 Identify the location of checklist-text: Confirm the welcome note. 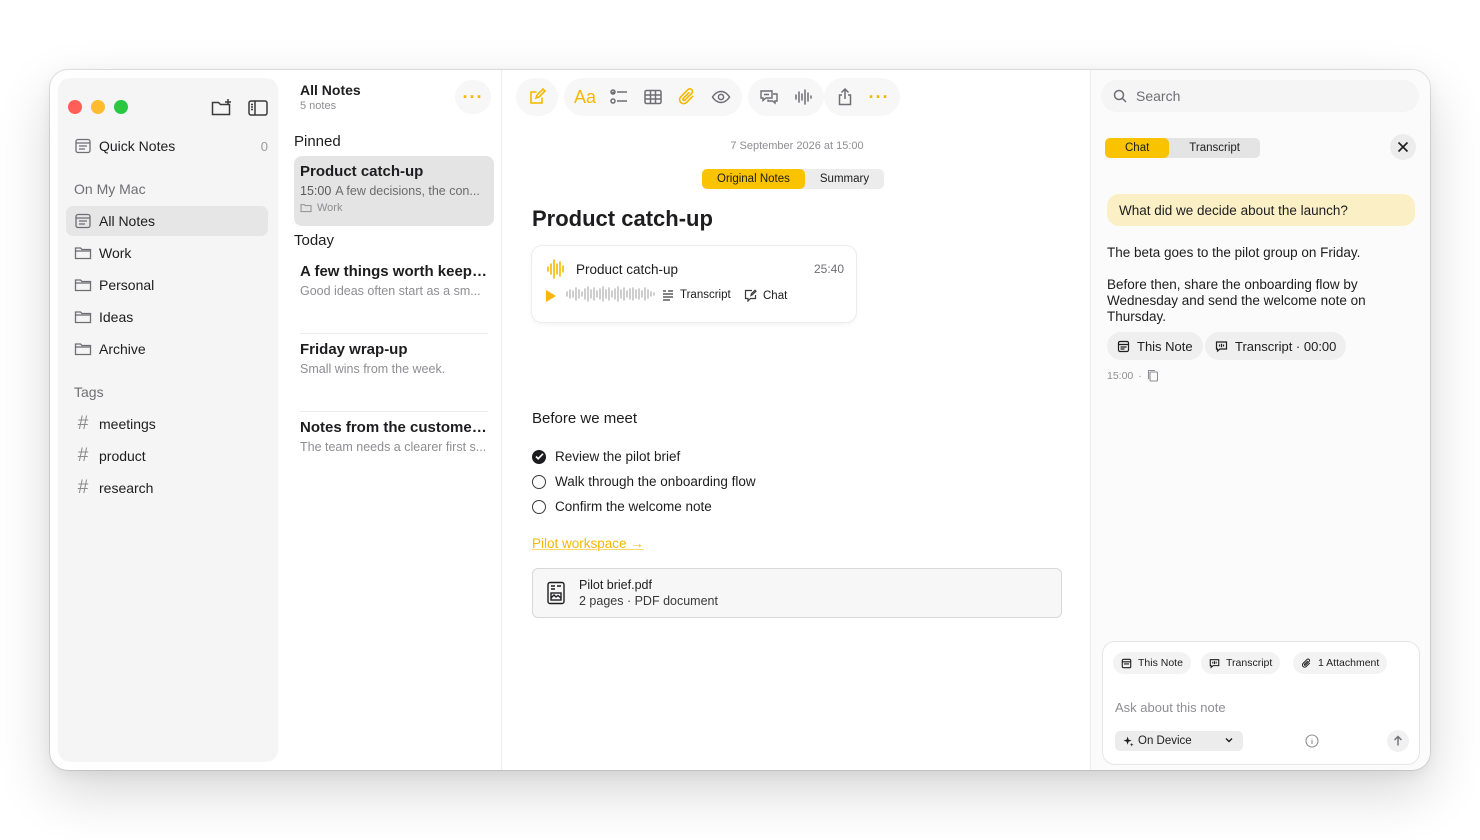
(633, 506).